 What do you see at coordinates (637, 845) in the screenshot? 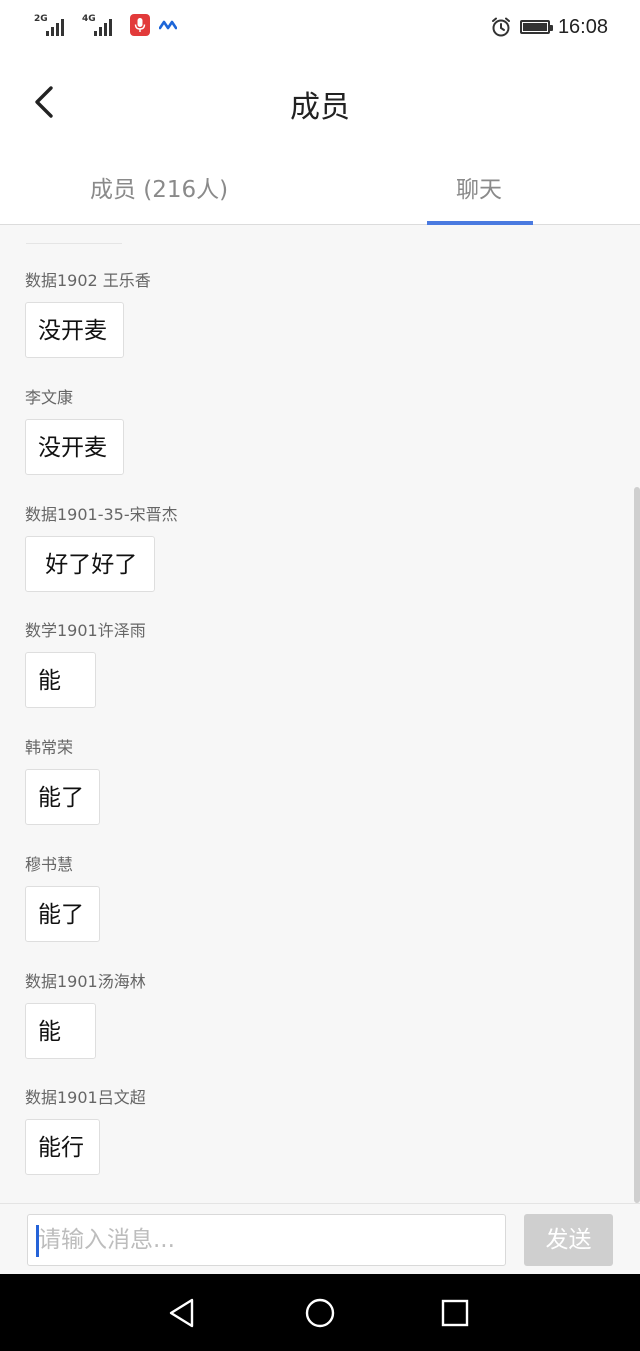
I see `scrollbar` at bounding box center [637, 845].